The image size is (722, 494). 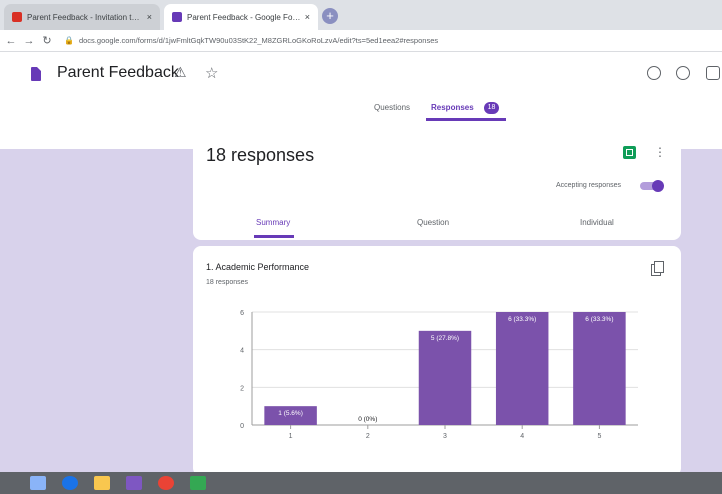 I want to click on x-tick-label: 4, so click(x=522, y=436).